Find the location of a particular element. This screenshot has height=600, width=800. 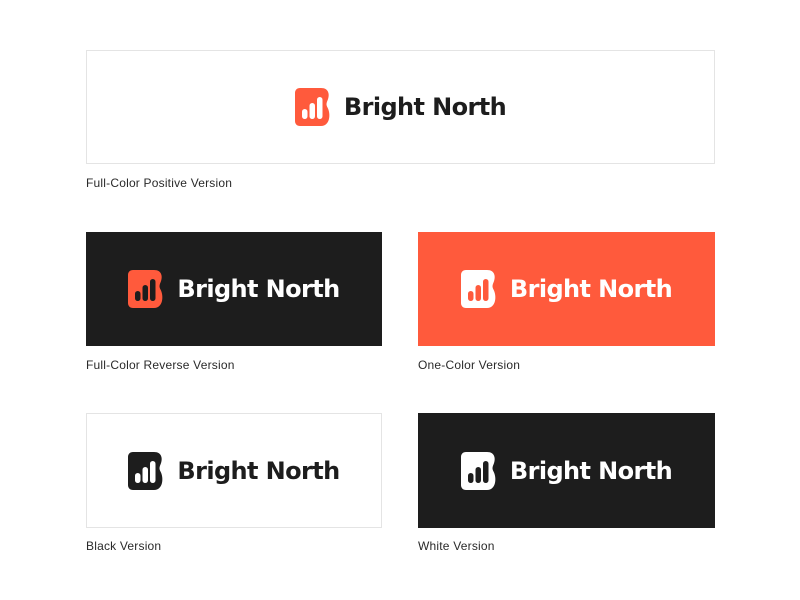

logo-panel-one-color: Bright North is located at coordinates (566, 289).